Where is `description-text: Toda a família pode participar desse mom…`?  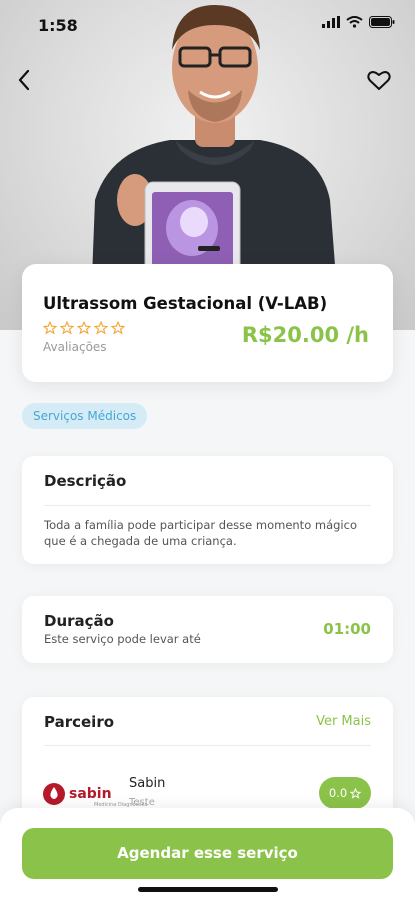 description-text: Toda a família pode participar desse mom… is located at coordinates (200, 533).